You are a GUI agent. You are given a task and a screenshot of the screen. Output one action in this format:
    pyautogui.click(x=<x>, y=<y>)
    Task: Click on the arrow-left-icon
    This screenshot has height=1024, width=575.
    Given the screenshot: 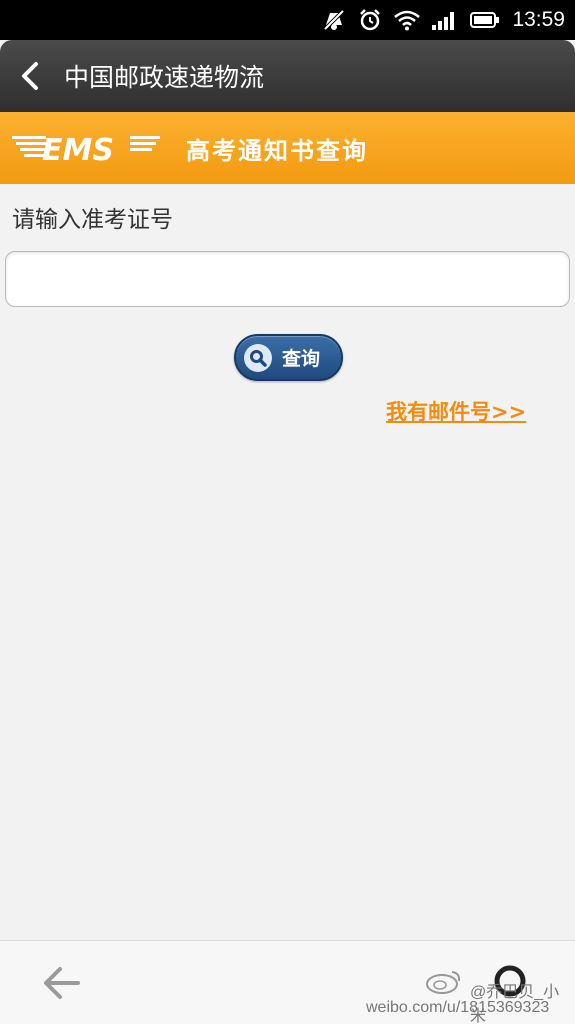 What is the action you would take?
    pyautogui.click(x=62, y=983)
    